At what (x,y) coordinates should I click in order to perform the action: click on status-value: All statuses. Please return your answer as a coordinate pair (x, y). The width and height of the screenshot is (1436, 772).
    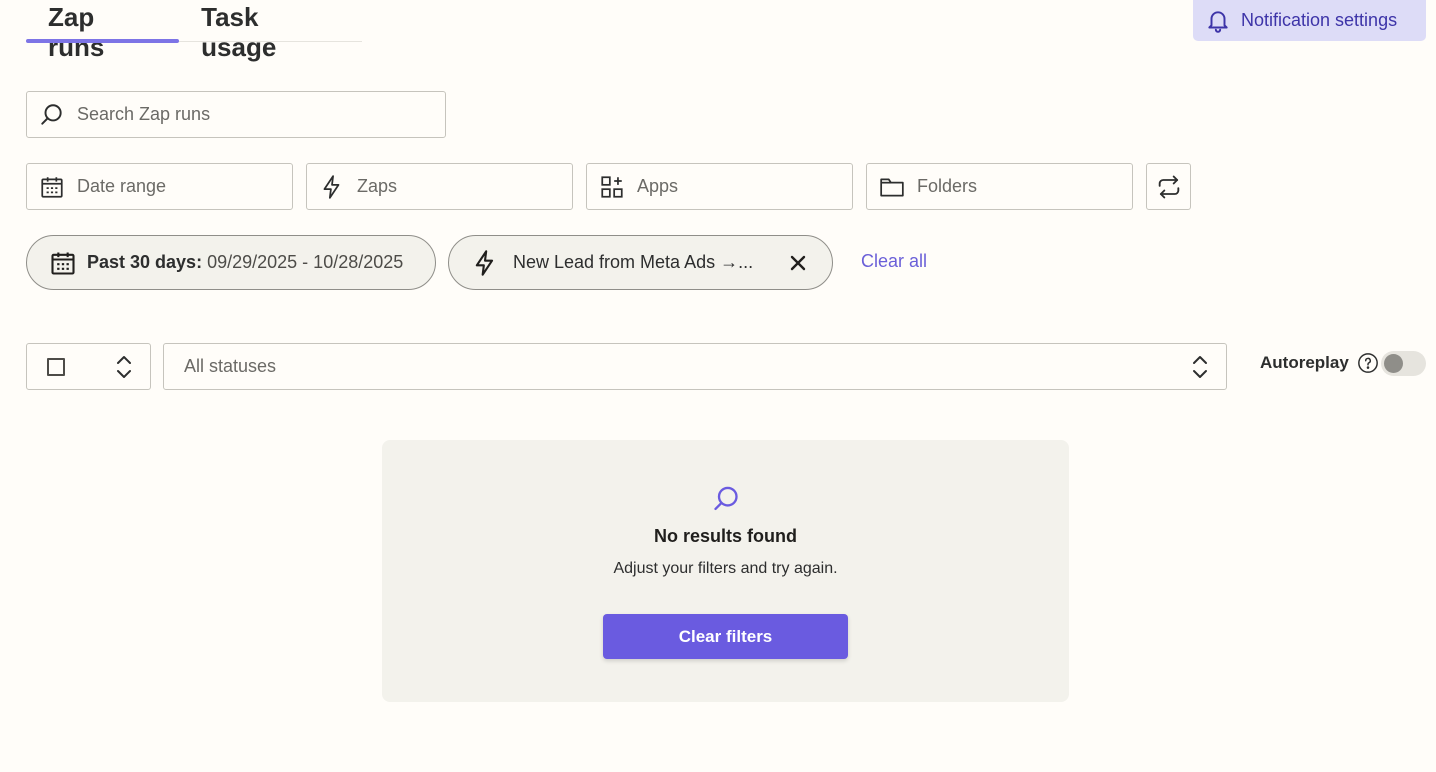
    Looking at the image, I should click on (230, 366).